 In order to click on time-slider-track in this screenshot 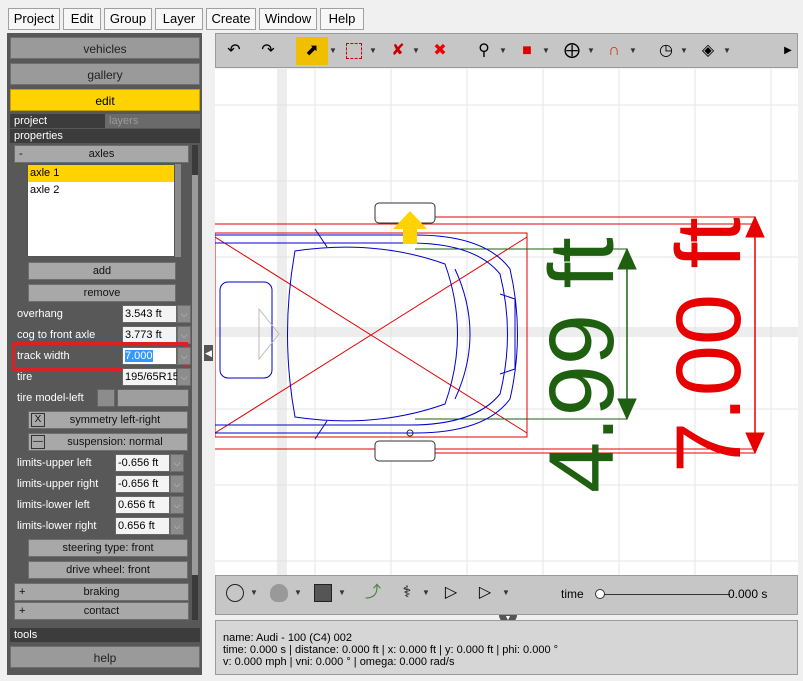, I will do `click(665, 594)`.